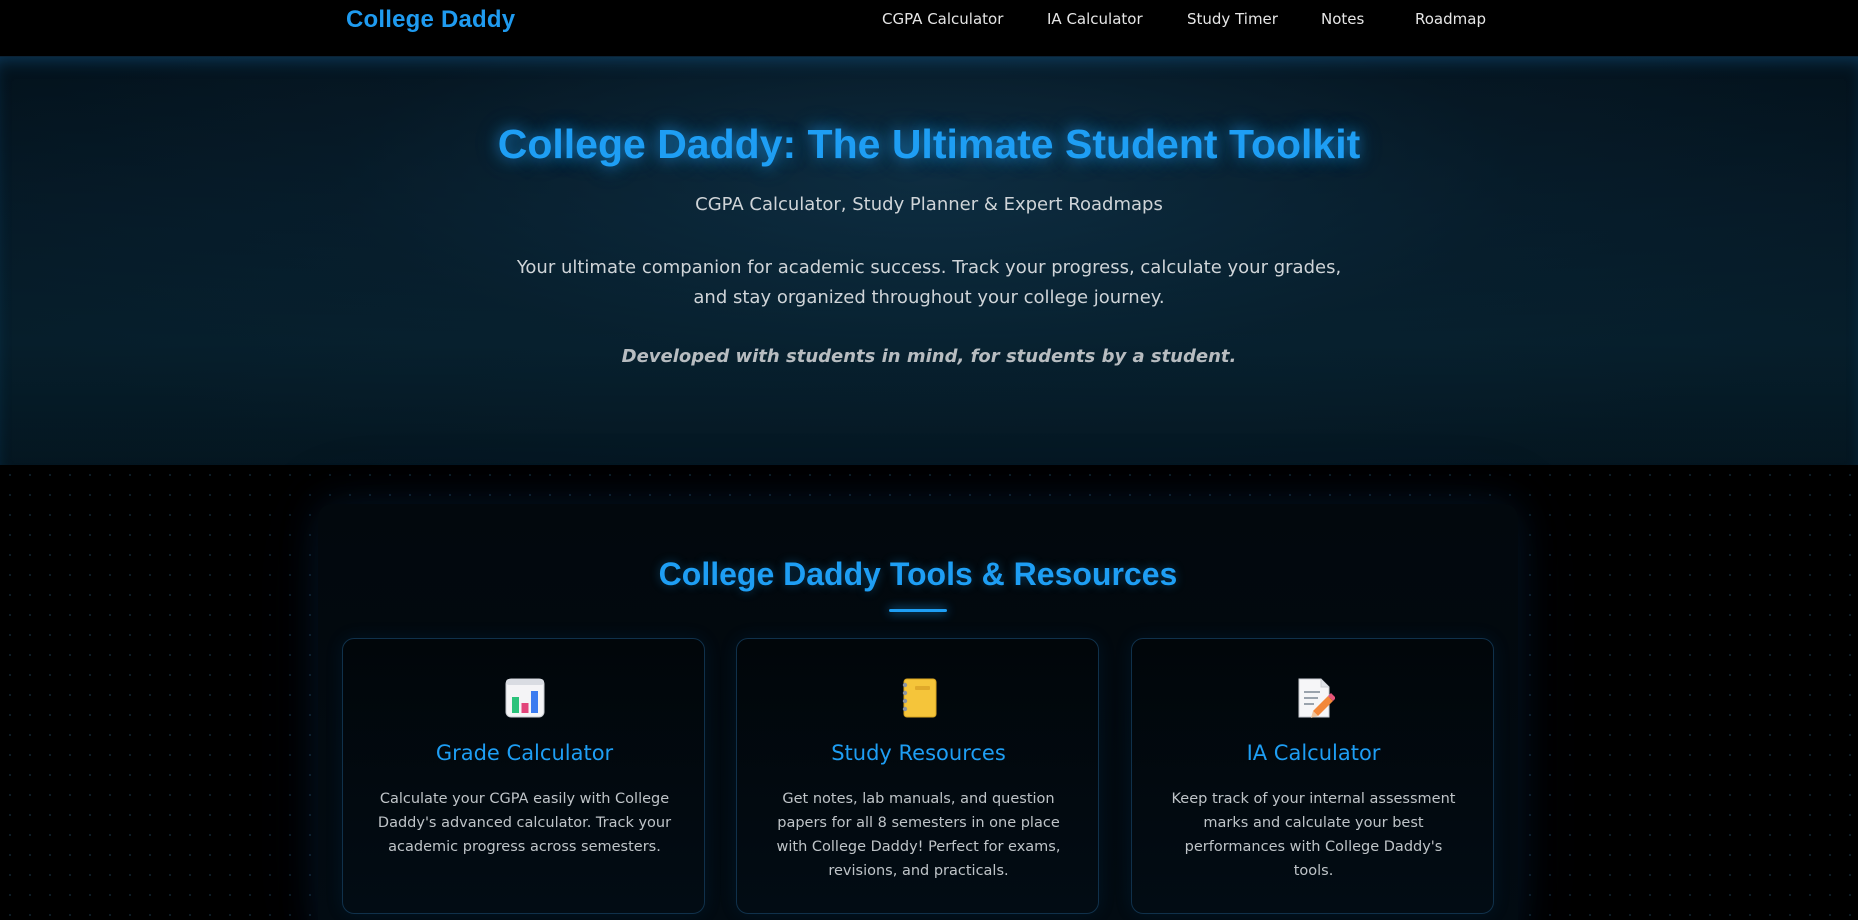  What do you see at coordinates (918, 574) in the screenshot?
I see `tools-section-title: College Daddy Tools & Resources` at bounding box center [918, 574].